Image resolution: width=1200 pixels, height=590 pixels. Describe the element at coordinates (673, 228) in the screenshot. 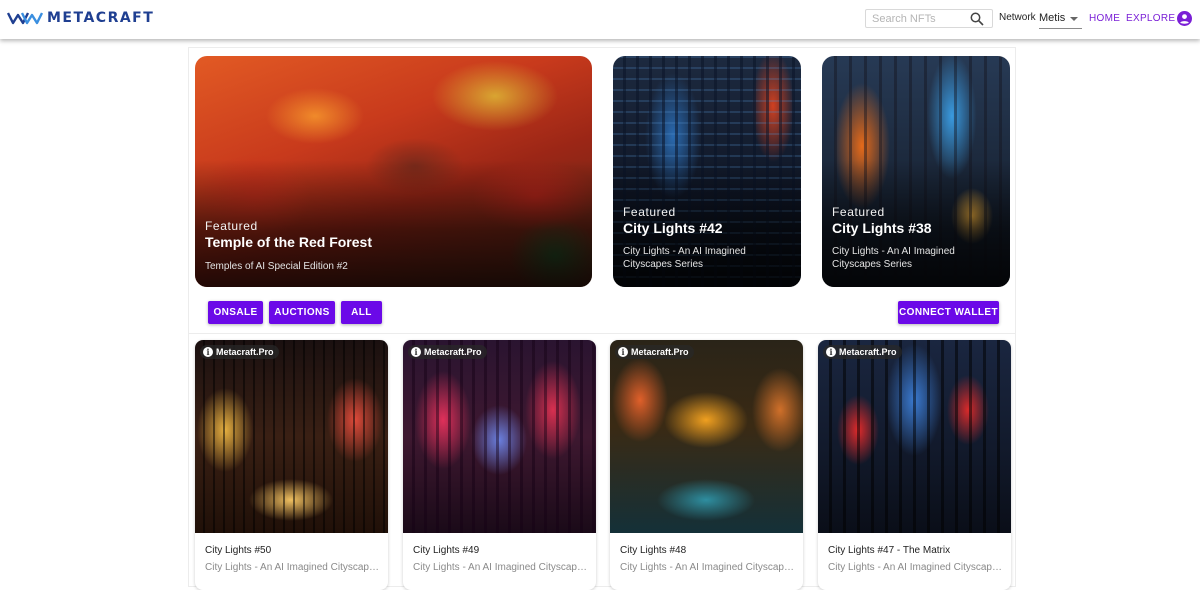

I see `featured-title: City Lights #42` at that location.